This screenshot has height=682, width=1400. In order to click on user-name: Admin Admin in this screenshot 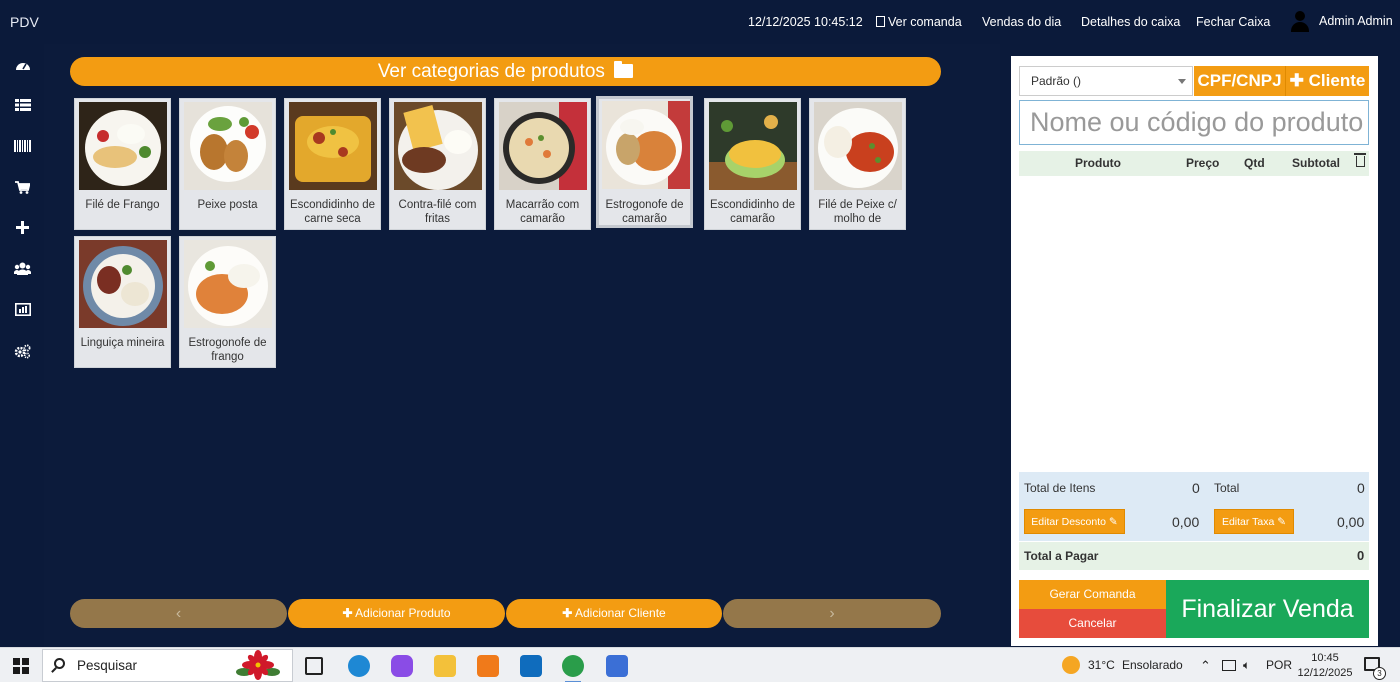, I will do `click(1356, 21)`.